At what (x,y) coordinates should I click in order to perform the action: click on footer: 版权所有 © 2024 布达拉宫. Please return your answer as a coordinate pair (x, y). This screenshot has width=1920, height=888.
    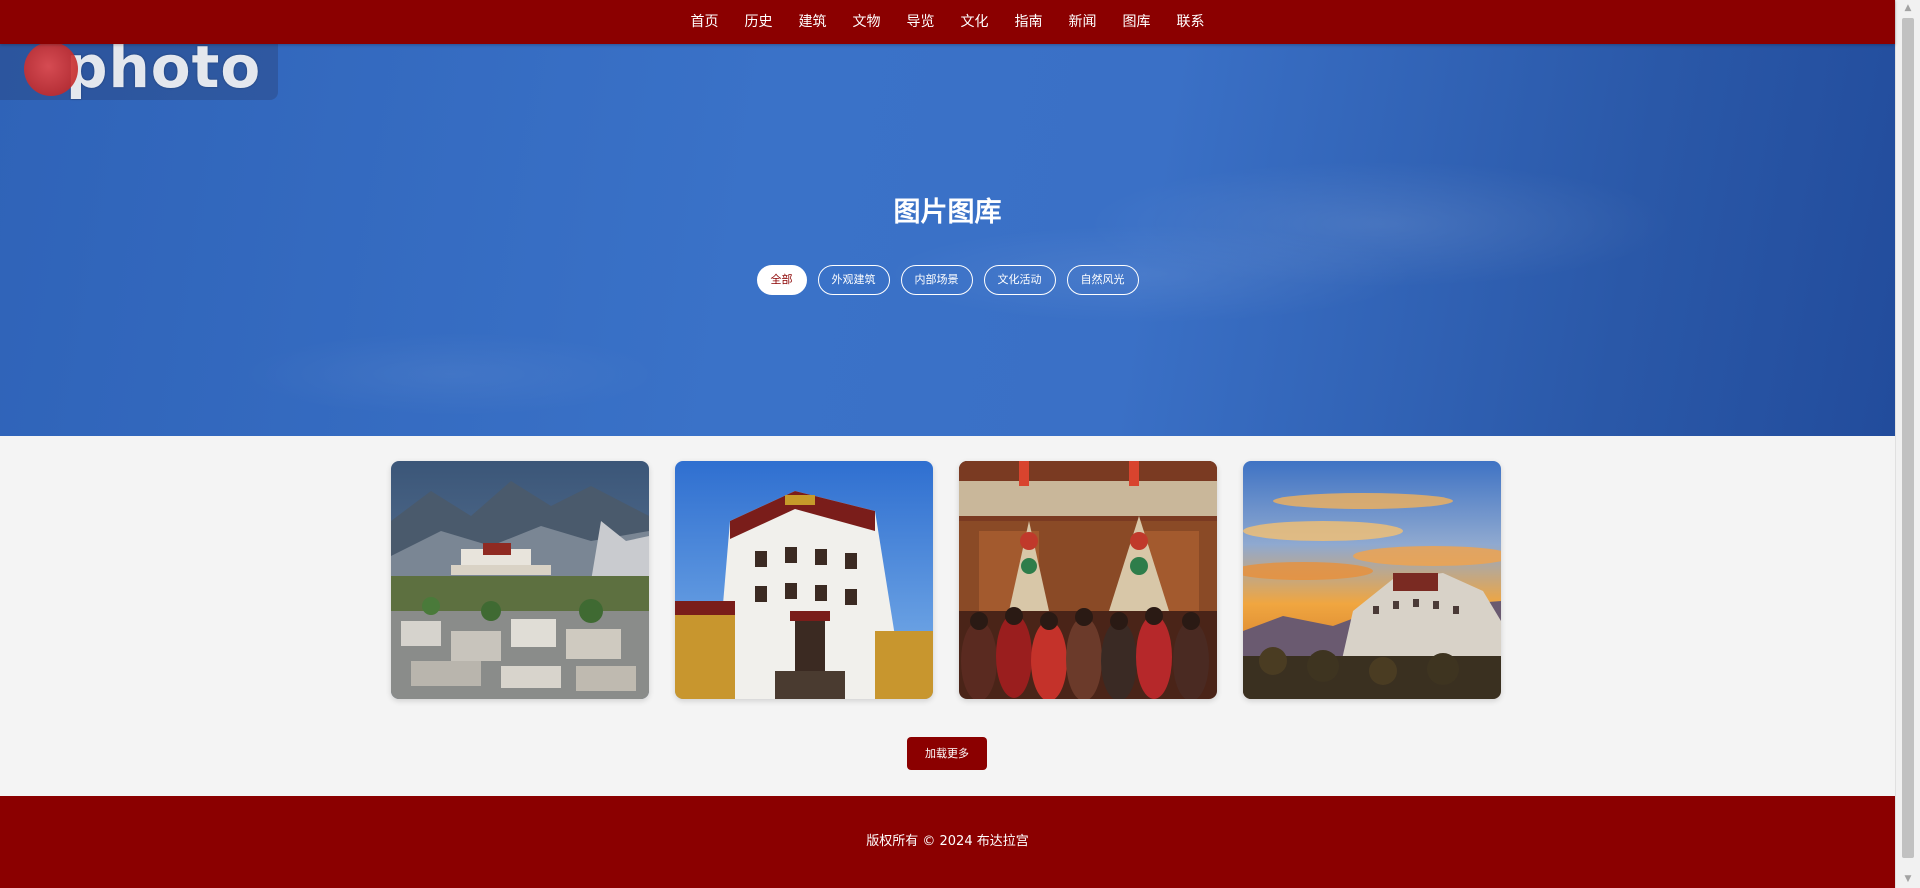
    Looking at the image, I should click on (947, 842).